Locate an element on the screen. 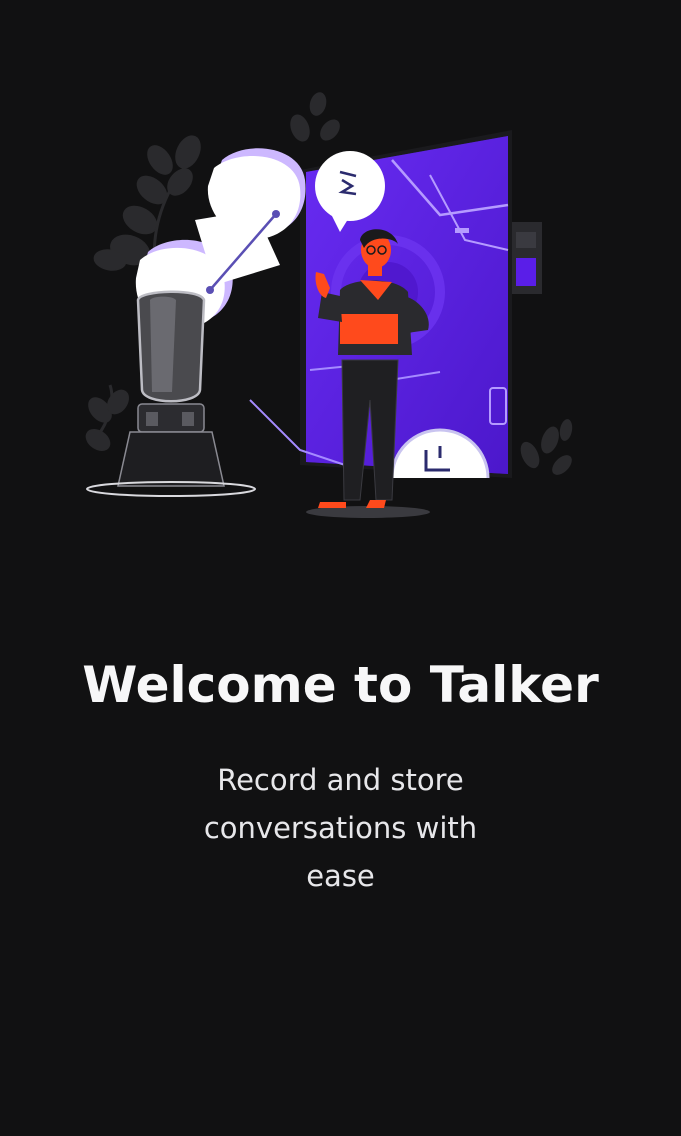 Image resolution: width=681 pixels, height=1136 pixels. welcome-title: Welcome to Talker is located at coordinates (340, 685).